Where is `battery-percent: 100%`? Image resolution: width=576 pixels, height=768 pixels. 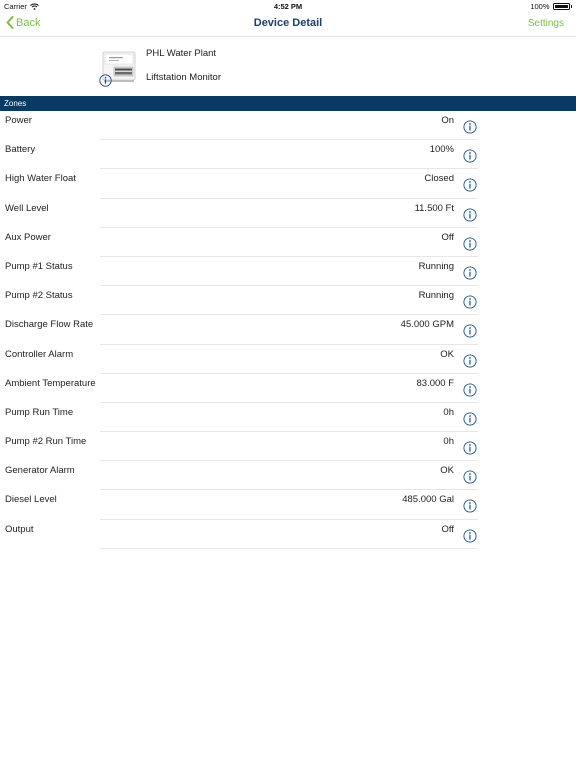 battery-percent: 100% is located at coordinates (540, 6).